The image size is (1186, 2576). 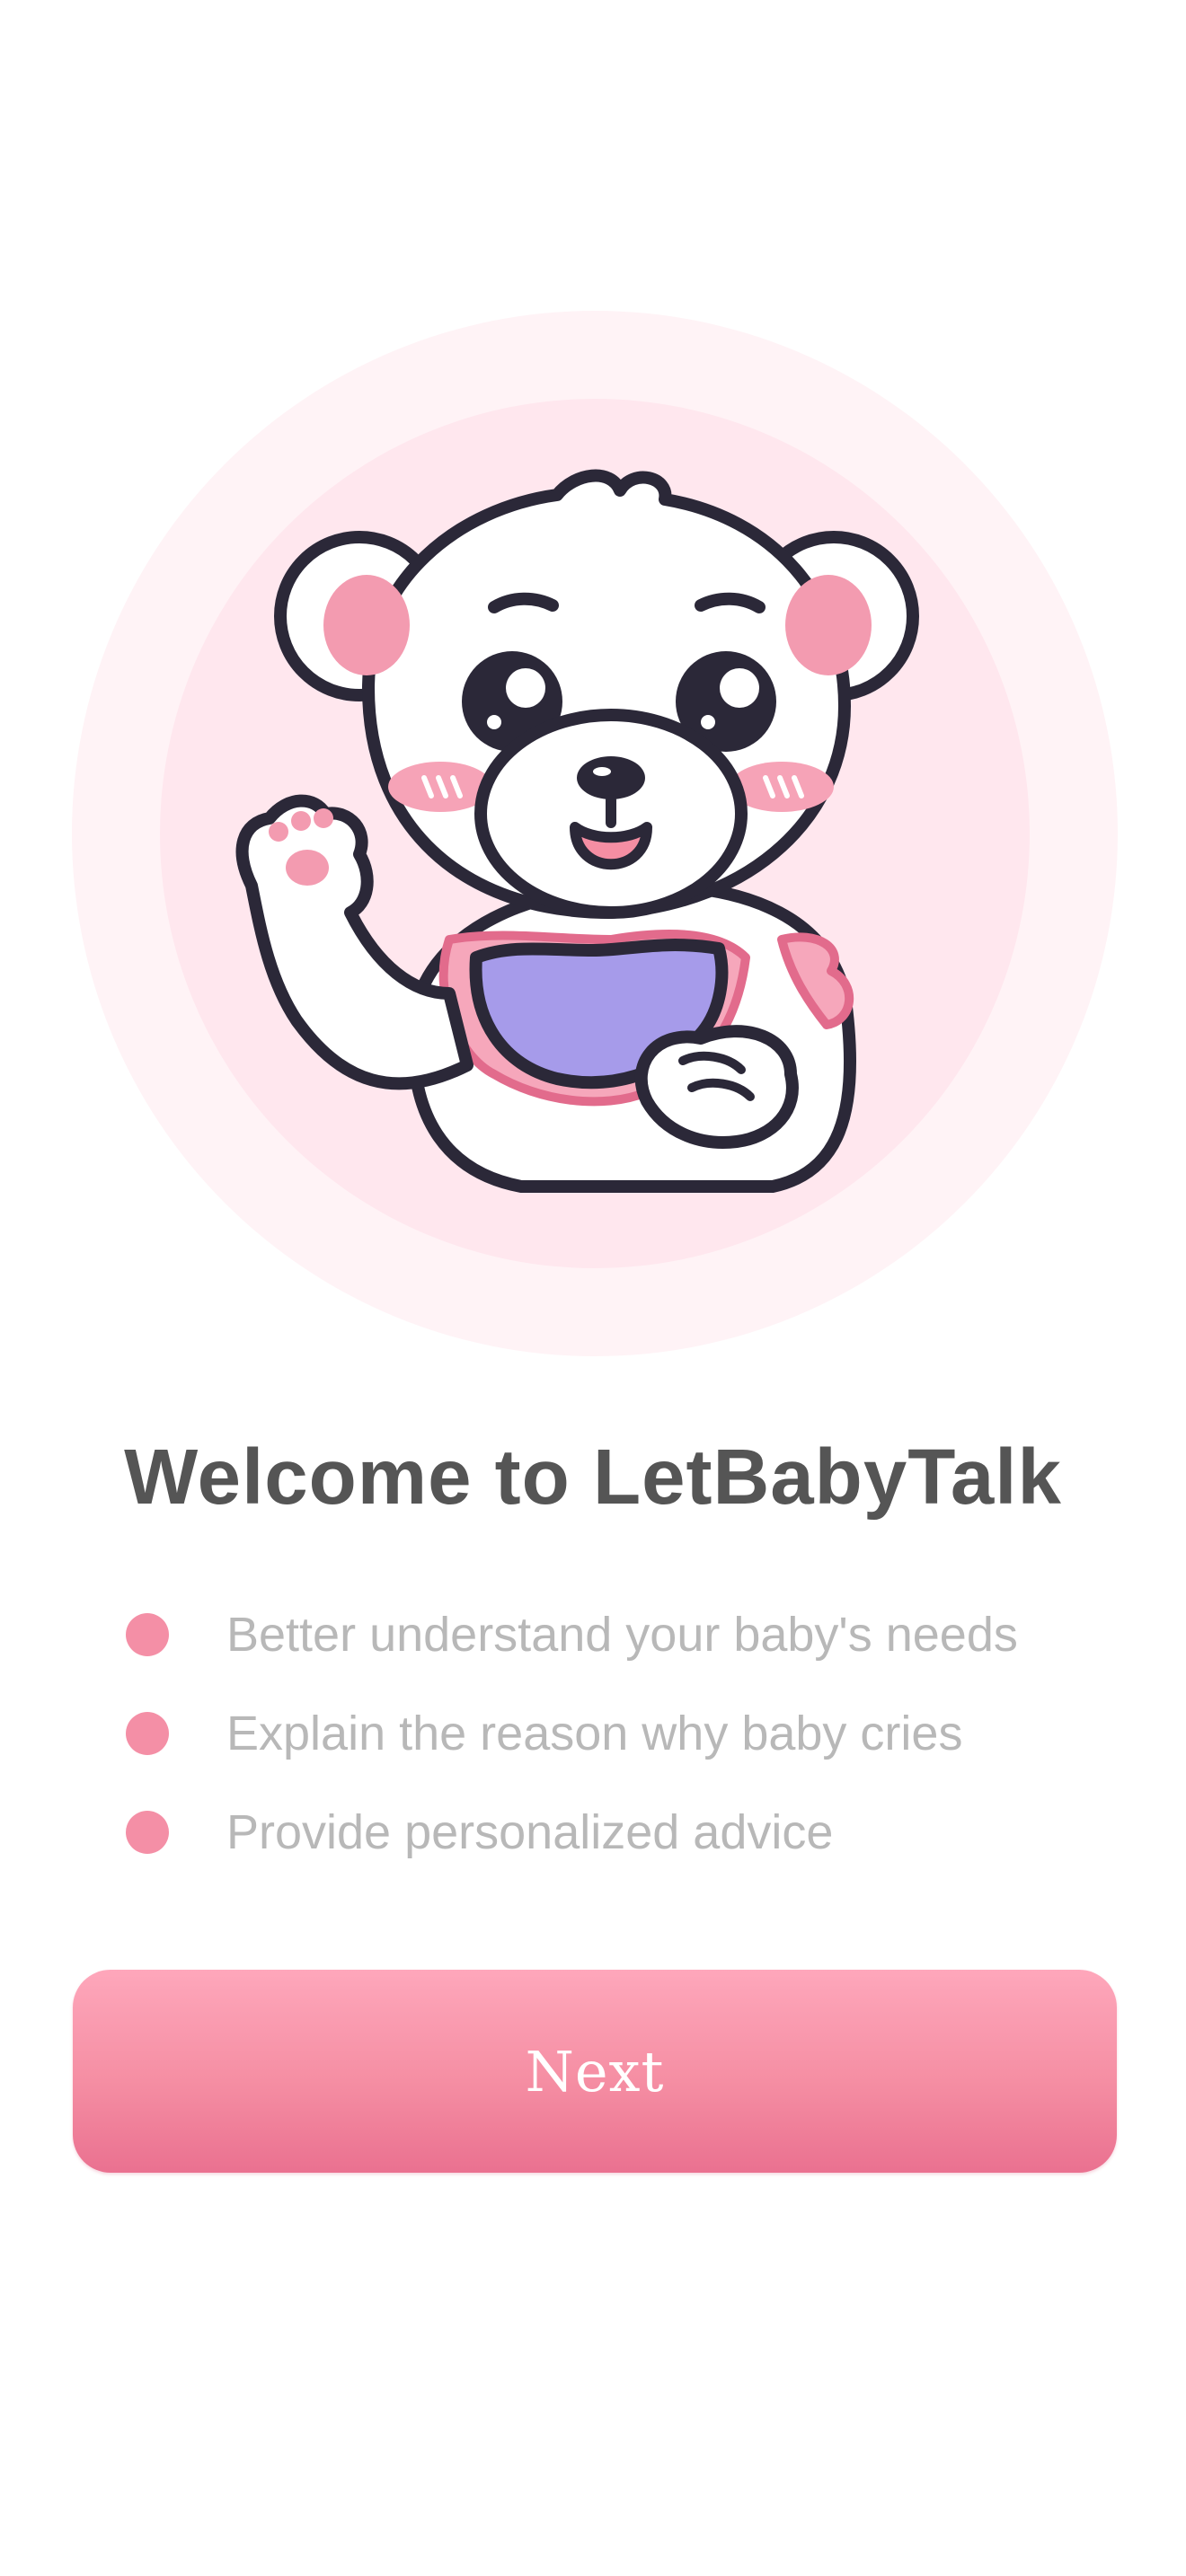 I want to click on feature-text: Explain the reason why baby cries, so click(x=594, y=1733).